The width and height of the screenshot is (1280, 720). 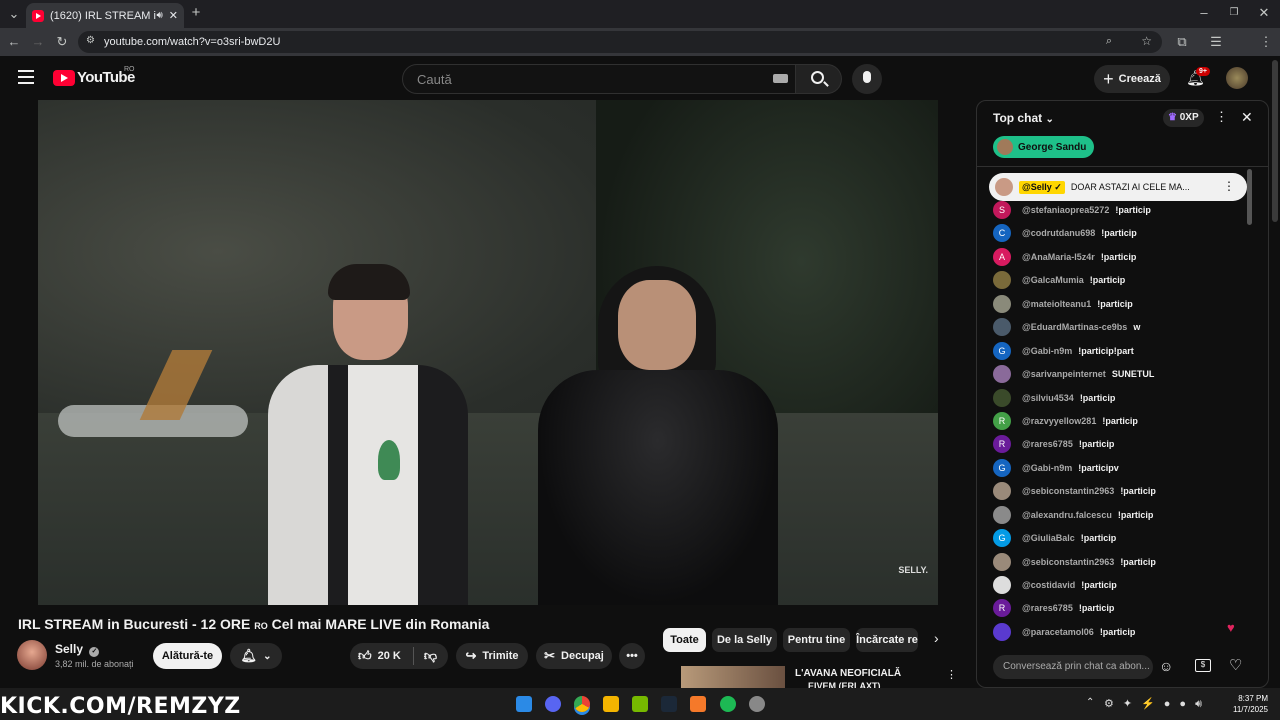 What do you see at coordinates (632, 656) in the screenshot?
I see `more-actions-button: •••` at bounding box center [632, 656].